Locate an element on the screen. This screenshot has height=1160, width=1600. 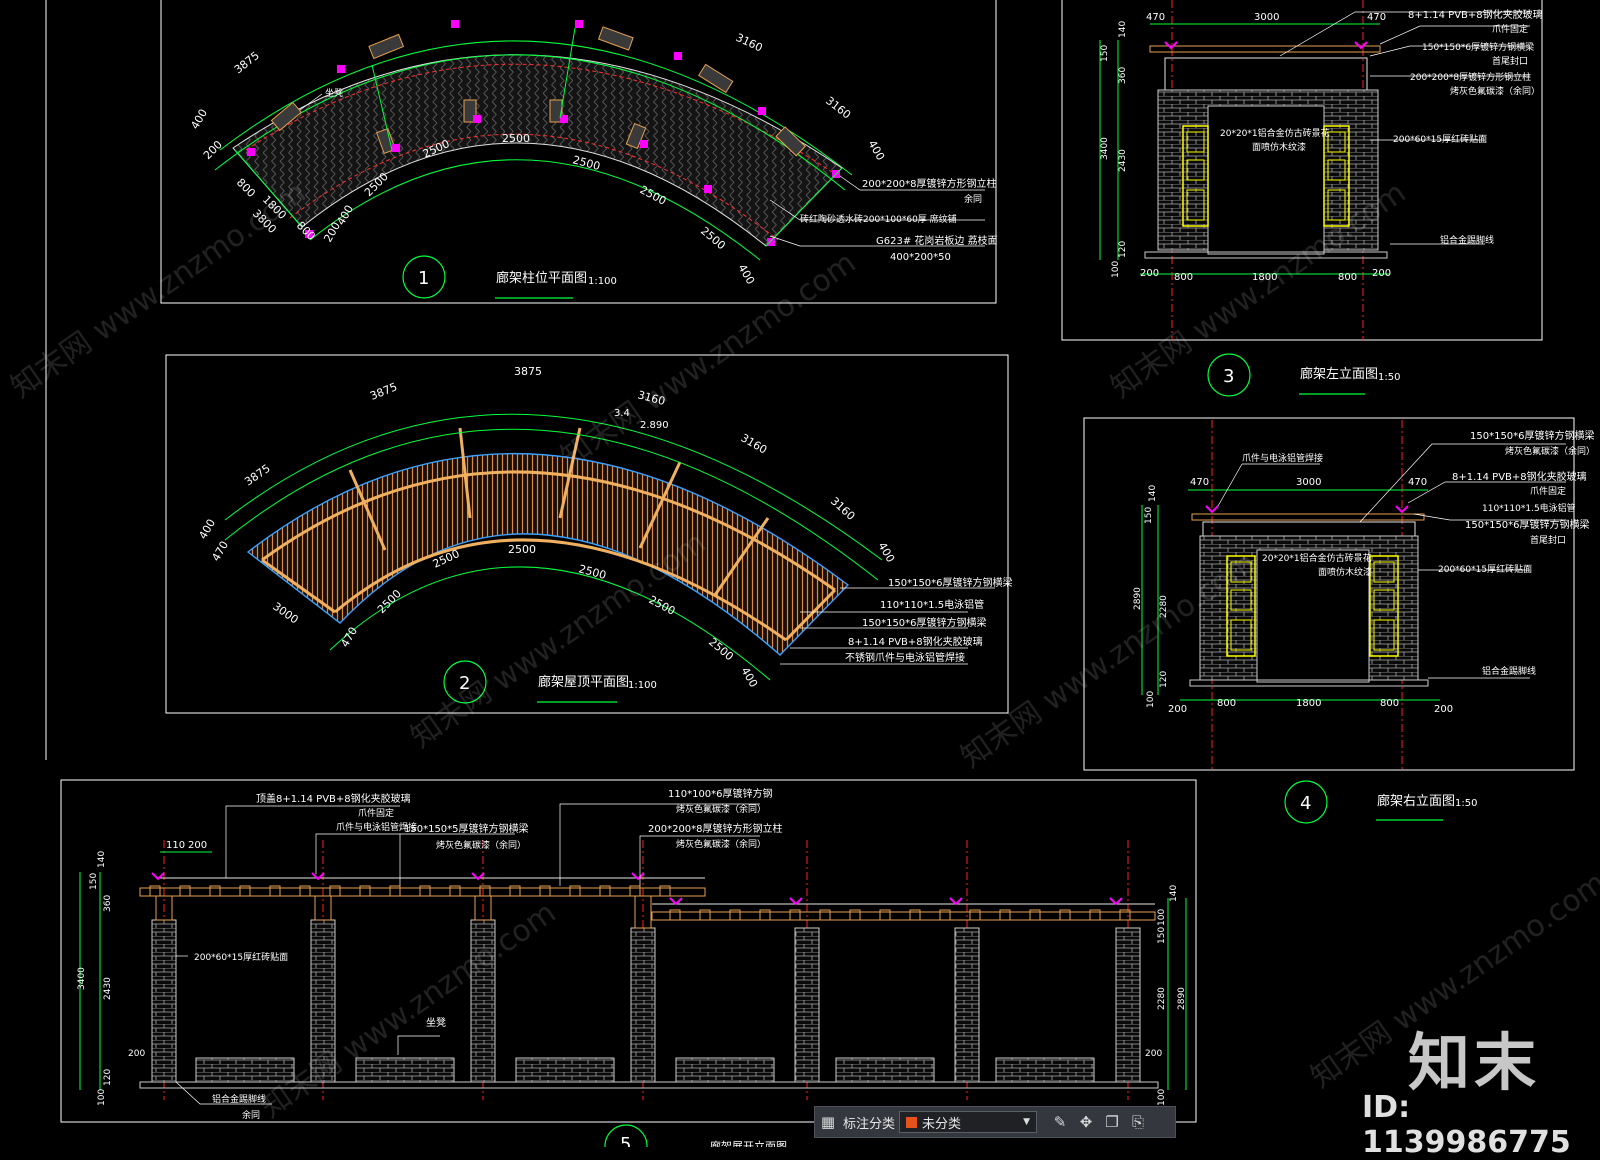
brand-logo: 知末 is located at coordinates (1474, 1062).